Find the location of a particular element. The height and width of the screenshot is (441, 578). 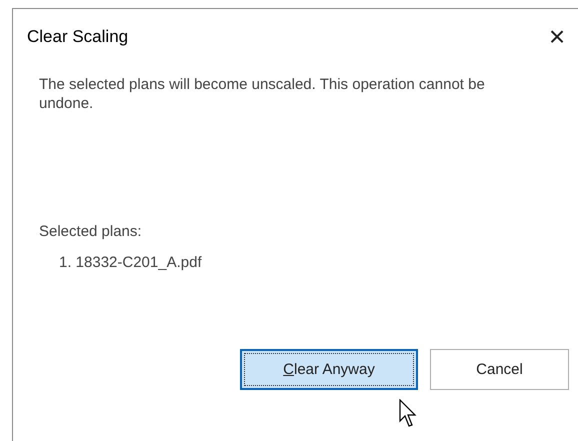

message-text: The selected plans will become unscaled. This operation cannot be undone. is located at coordinates (262, 94).